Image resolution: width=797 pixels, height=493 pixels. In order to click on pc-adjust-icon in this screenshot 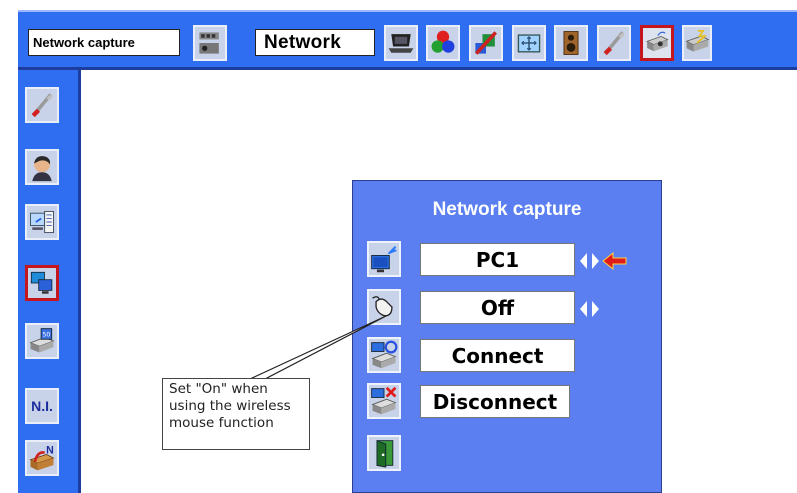, I will do `click(401, 43)`.